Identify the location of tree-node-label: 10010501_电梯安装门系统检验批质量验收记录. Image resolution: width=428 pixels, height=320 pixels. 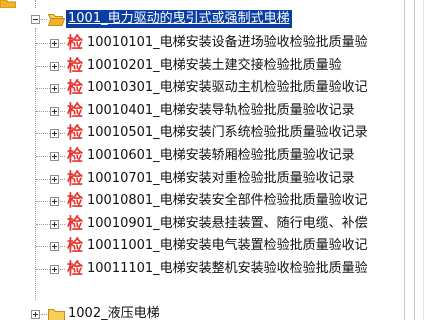
(227, 133).